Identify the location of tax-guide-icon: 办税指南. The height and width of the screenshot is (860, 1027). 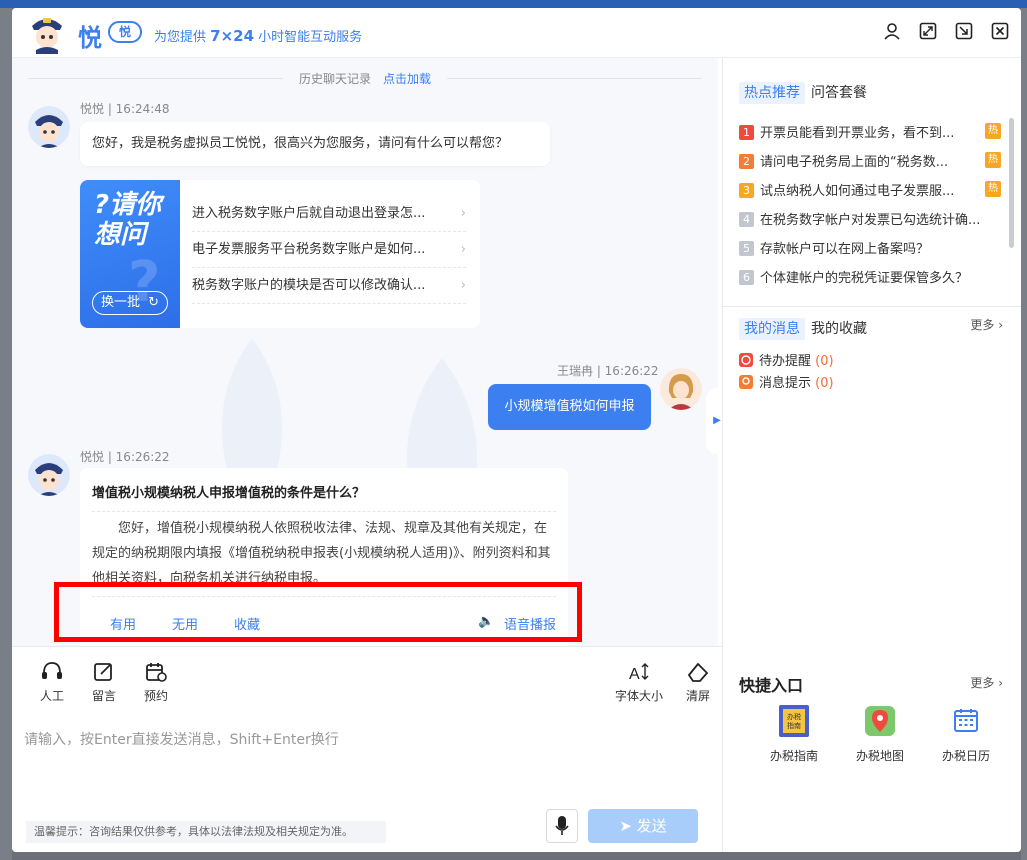
(794, 721).